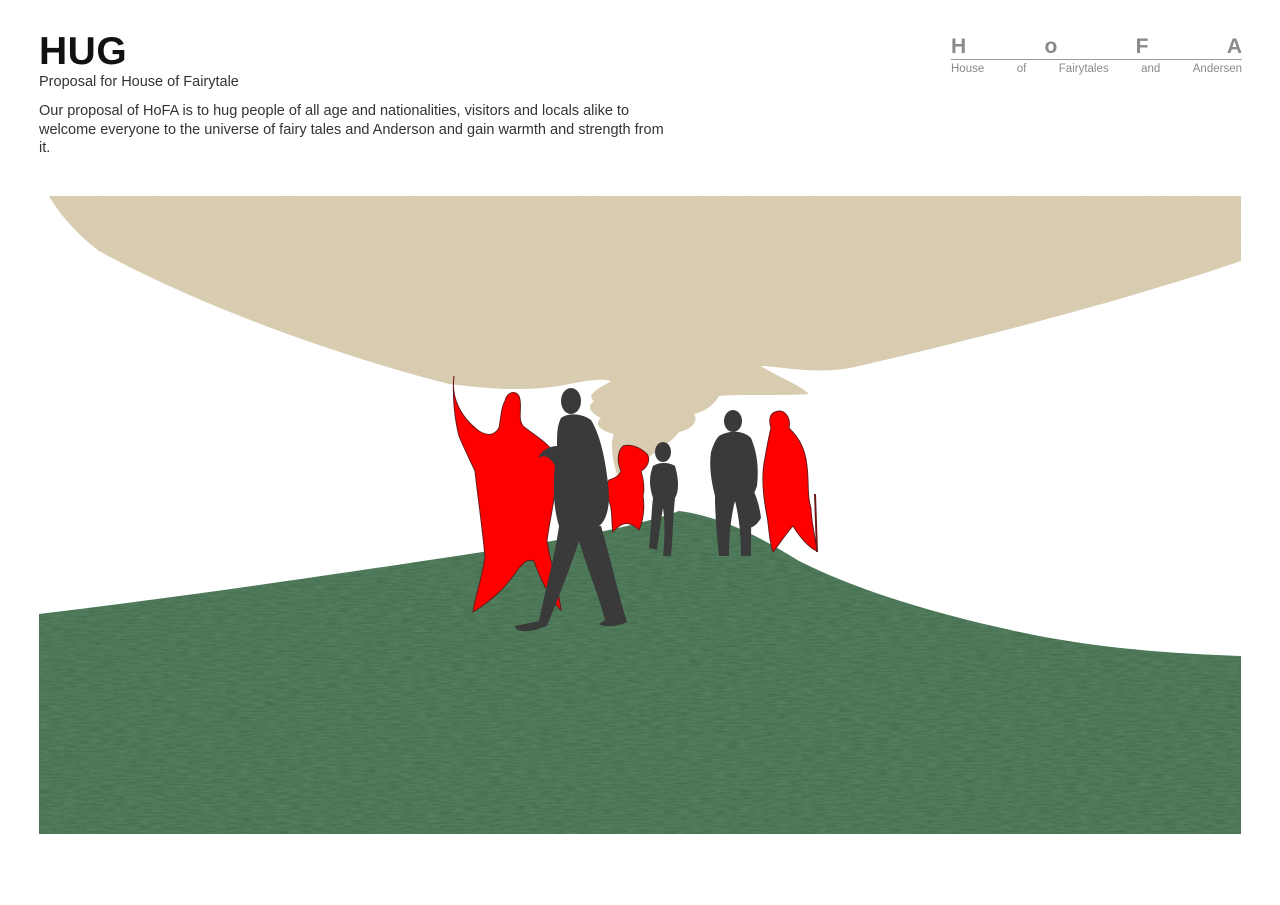 The width and height of the screenshot is (1280, 905). What do you see at coordinates (968, 69) in the screenshot?
I see `logo-word: House` at bounding box center [968, 69].